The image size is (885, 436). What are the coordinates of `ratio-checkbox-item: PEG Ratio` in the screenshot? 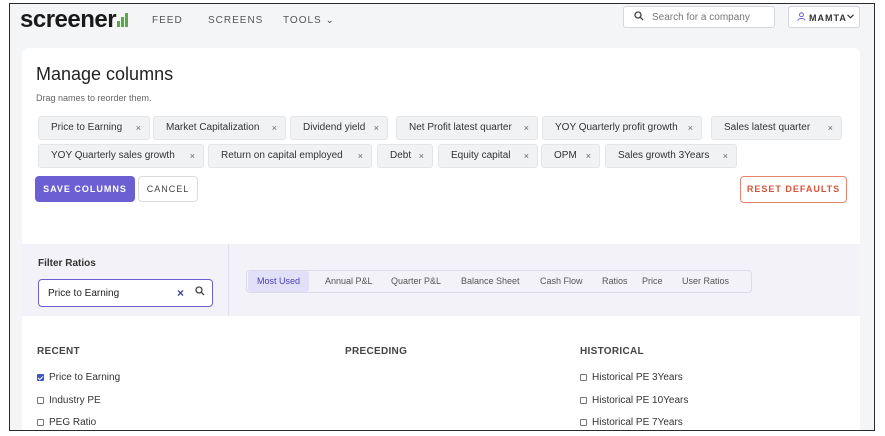 It's located at (66, 422).